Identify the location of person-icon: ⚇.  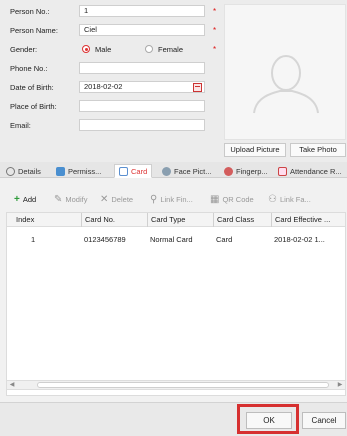
(272, 199).